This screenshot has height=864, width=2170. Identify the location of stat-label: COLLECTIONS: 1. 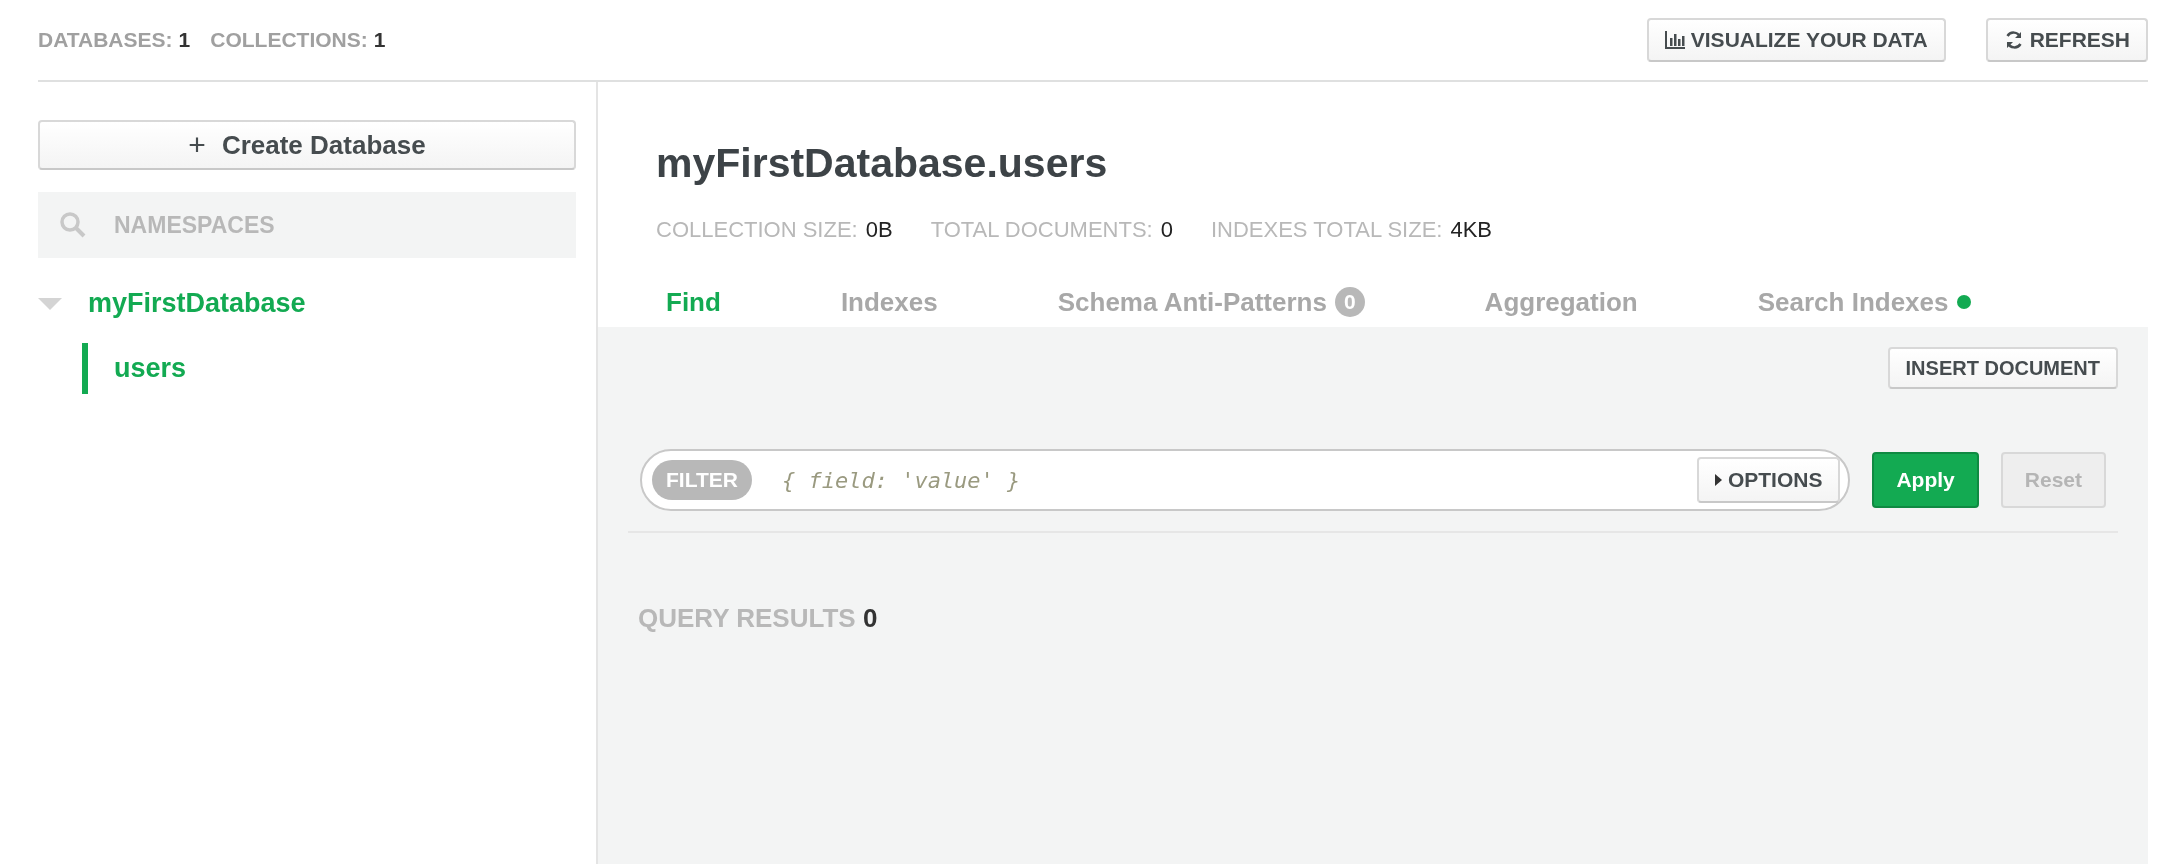
(298, 40).